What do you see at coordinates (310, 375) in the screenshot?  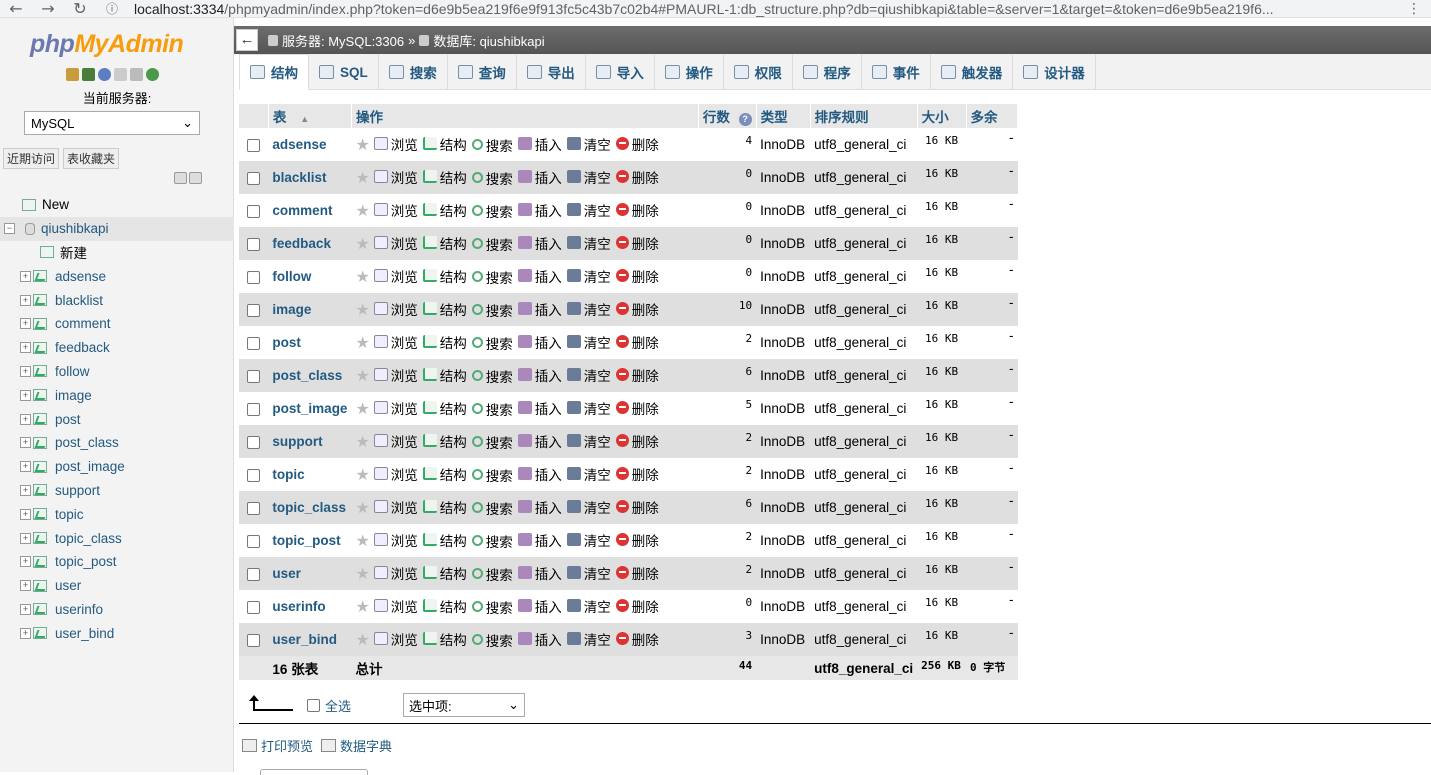 I see `table-name-link: post_class` at bounding box center [310, 375].